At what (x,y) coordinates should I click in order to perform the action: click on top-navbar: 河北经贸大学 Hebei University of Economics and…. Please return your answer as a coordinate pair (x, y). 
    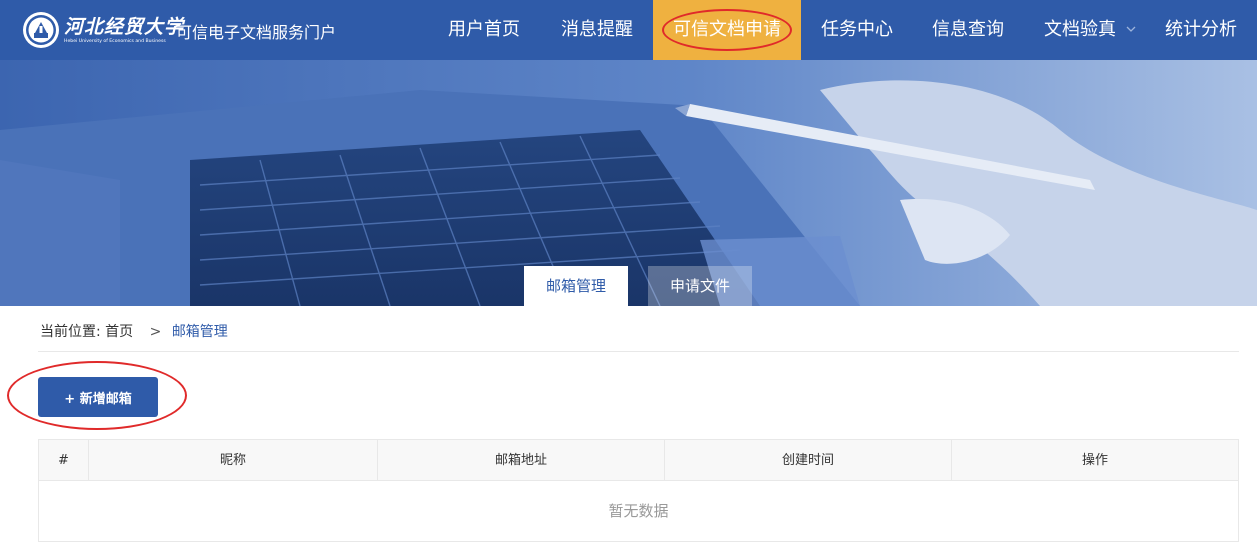
    Looking at the image, I should click on (628, 30).